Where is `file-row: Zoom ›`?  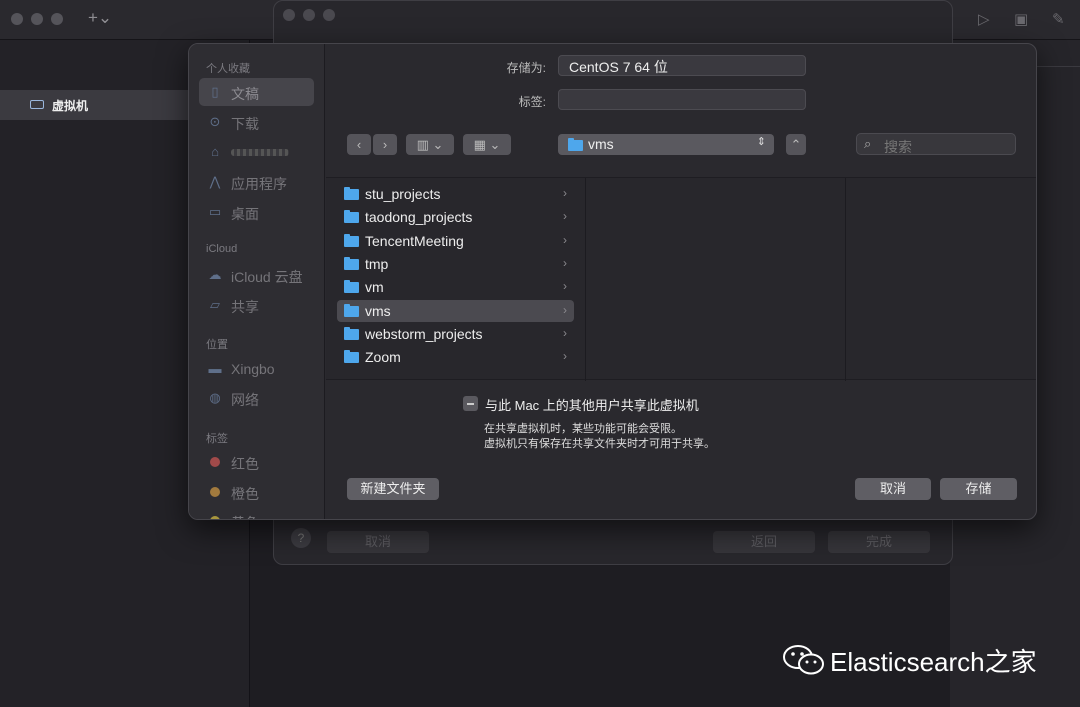
file-row: Zoom › is located at coordinates (455, 357).